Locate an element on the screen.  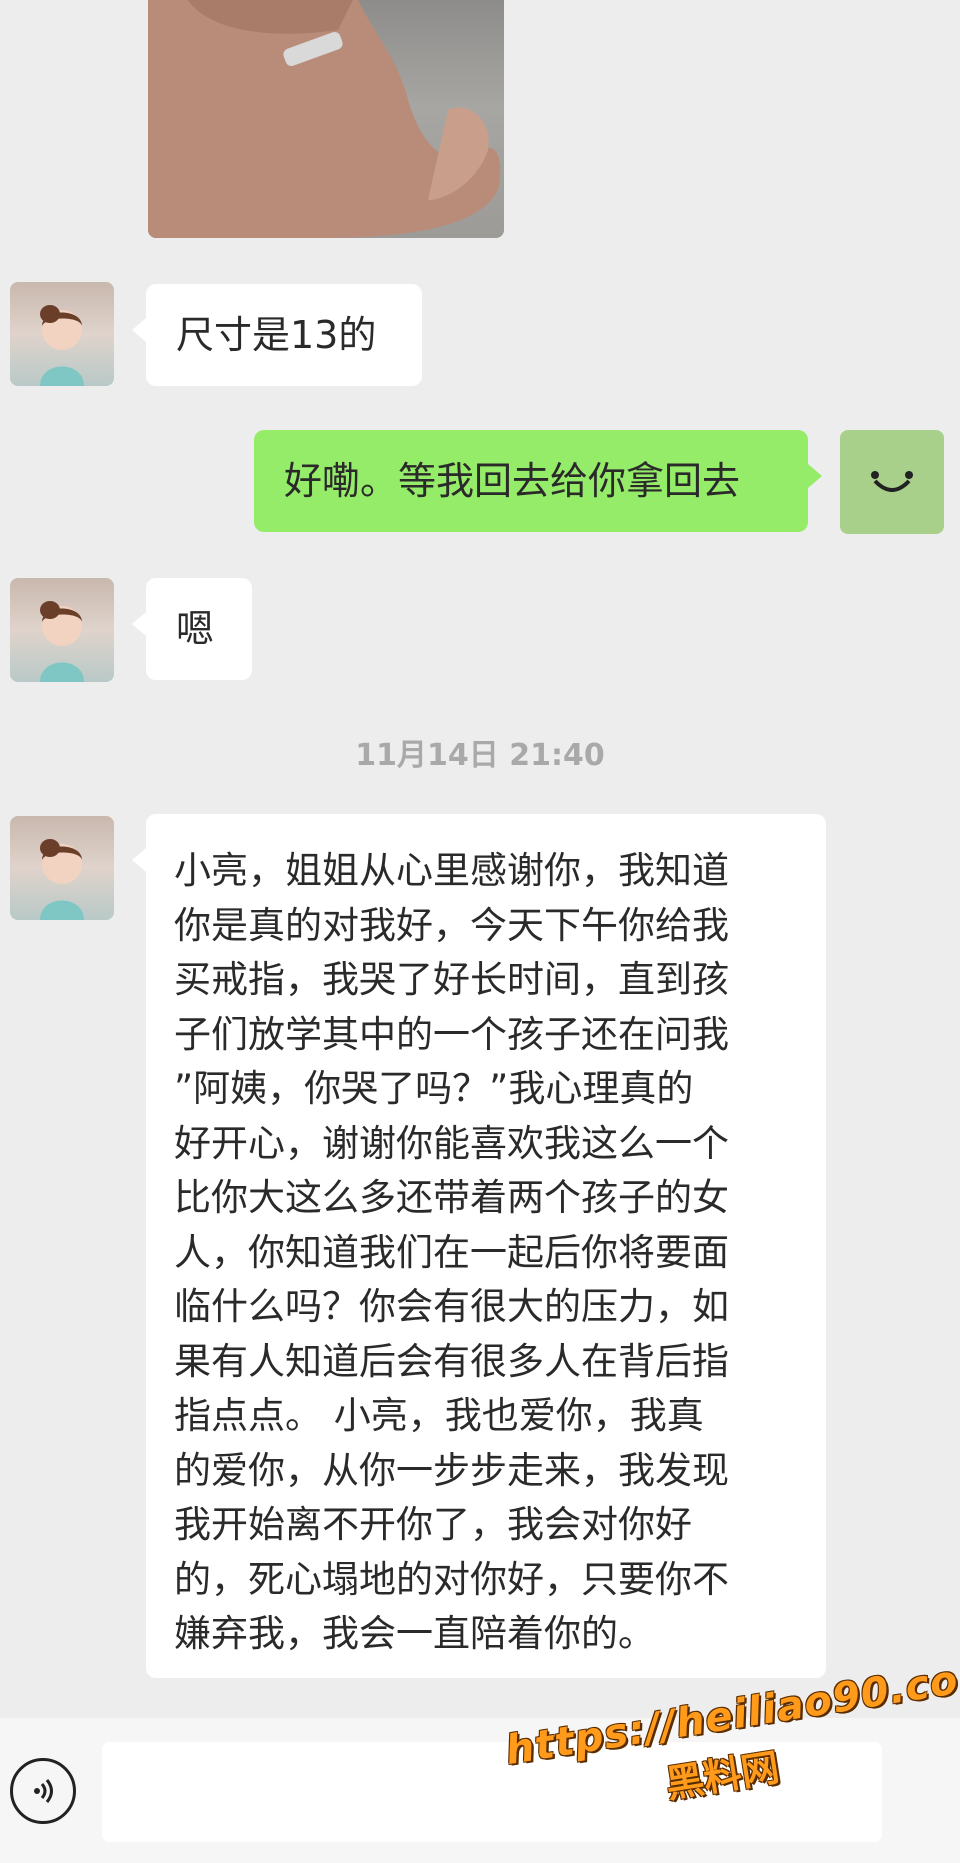
message-bubble-sent: 好嘞。等我回去给你拿回去 is located at coordinates (538, 481).